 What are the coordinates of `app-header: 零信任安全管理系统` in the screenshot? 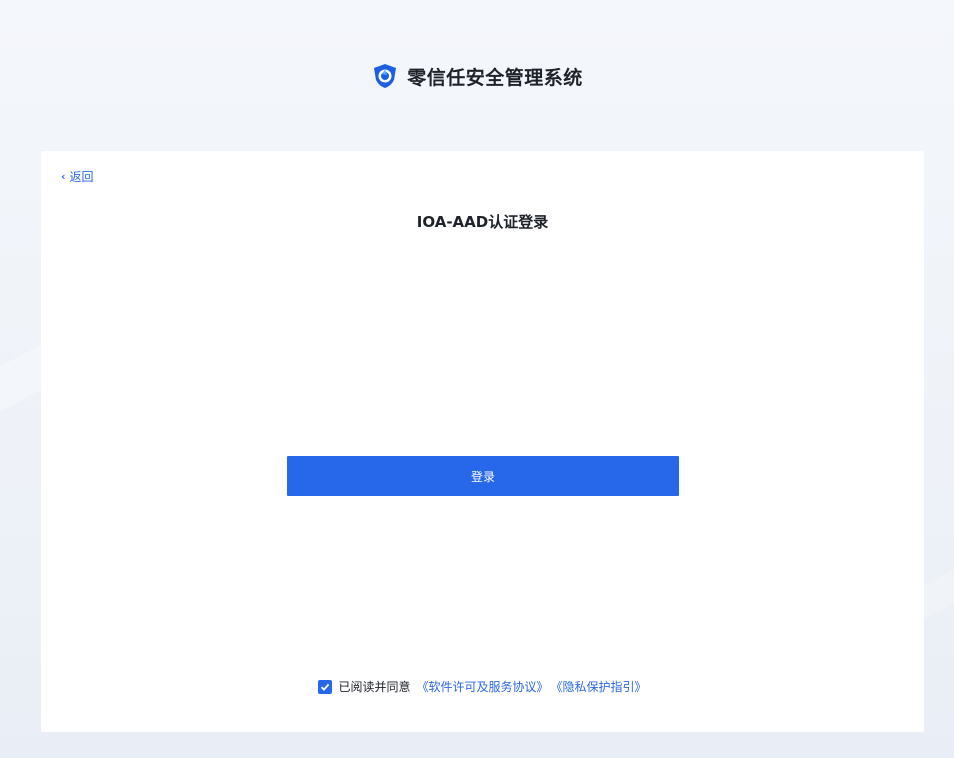 It's located at (477, 76).